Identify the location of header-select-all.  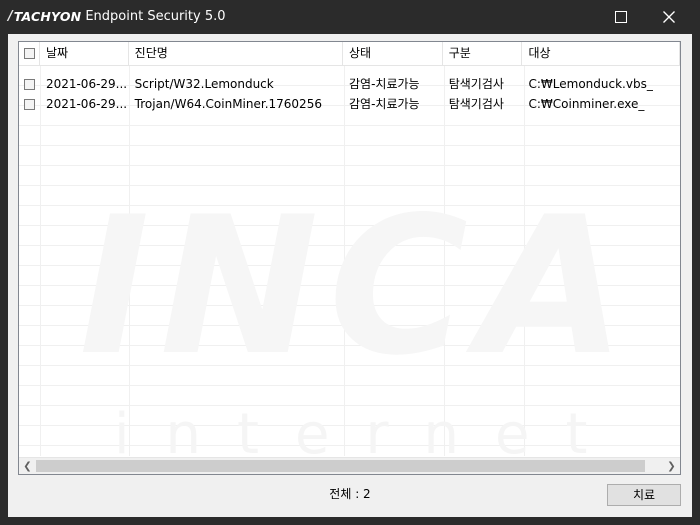
(29, 53).